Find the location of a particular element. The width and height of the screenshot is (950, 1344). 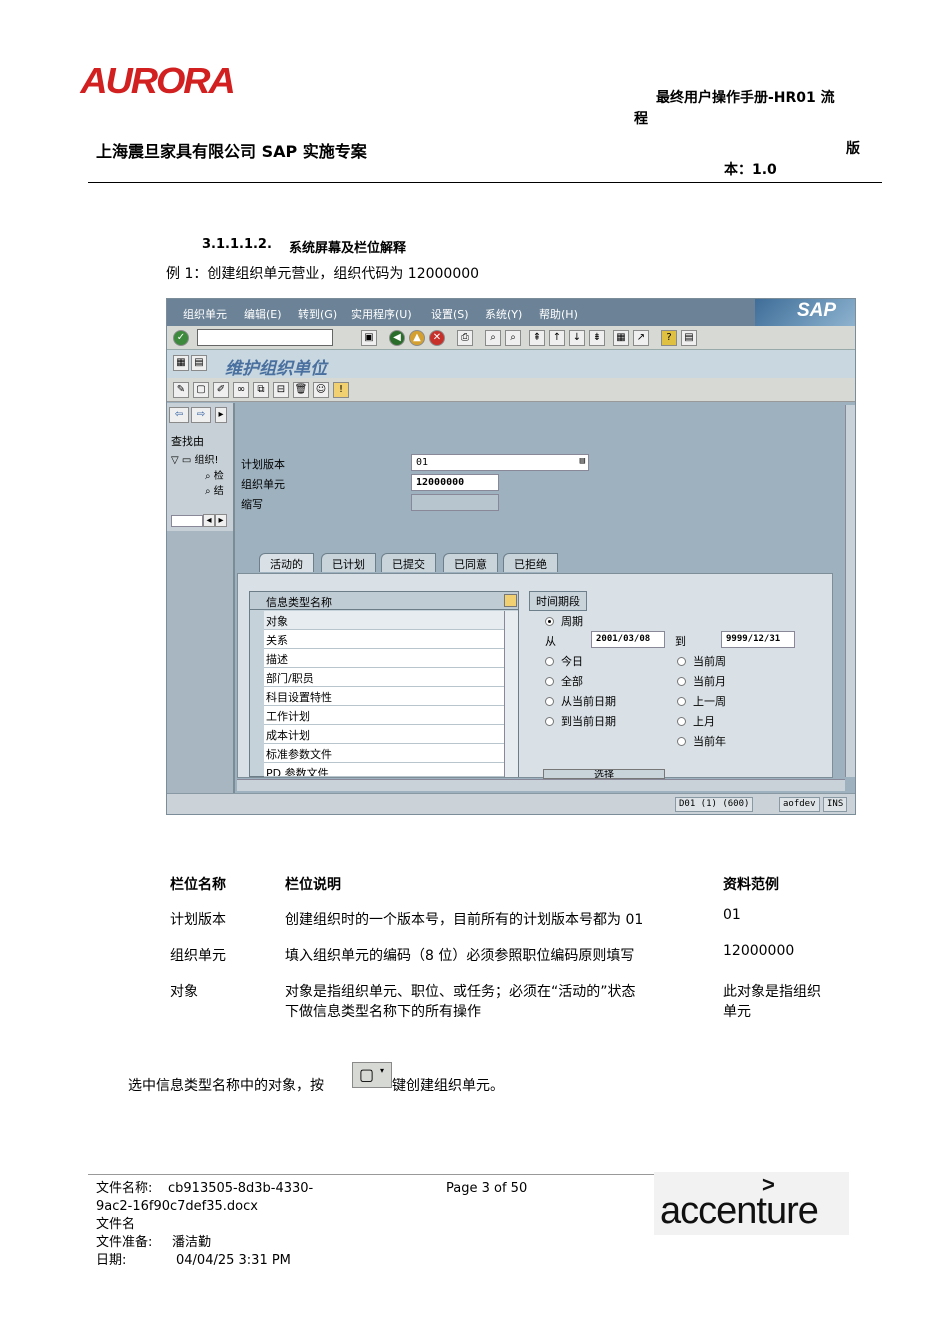

tree-root: ▽ ▭ 组织! is located at coordinates (195, 458).